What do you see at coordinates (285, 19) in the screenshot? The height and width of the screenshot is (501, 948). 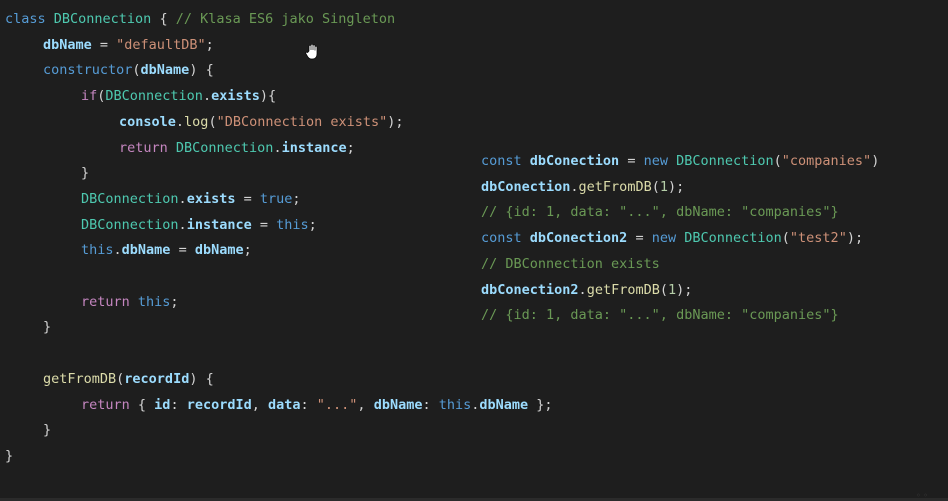 I see `code-token: // Klasa ES6 jako Singleton` at bounding box center [285, 19].